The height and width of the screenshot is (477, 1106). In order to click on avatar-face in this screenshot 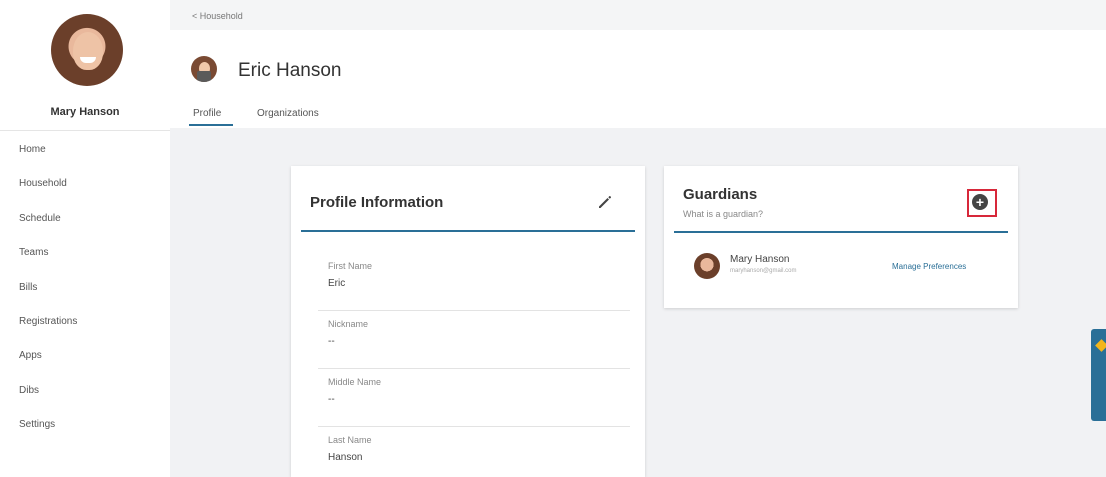, I will do `click(88, 51)`.